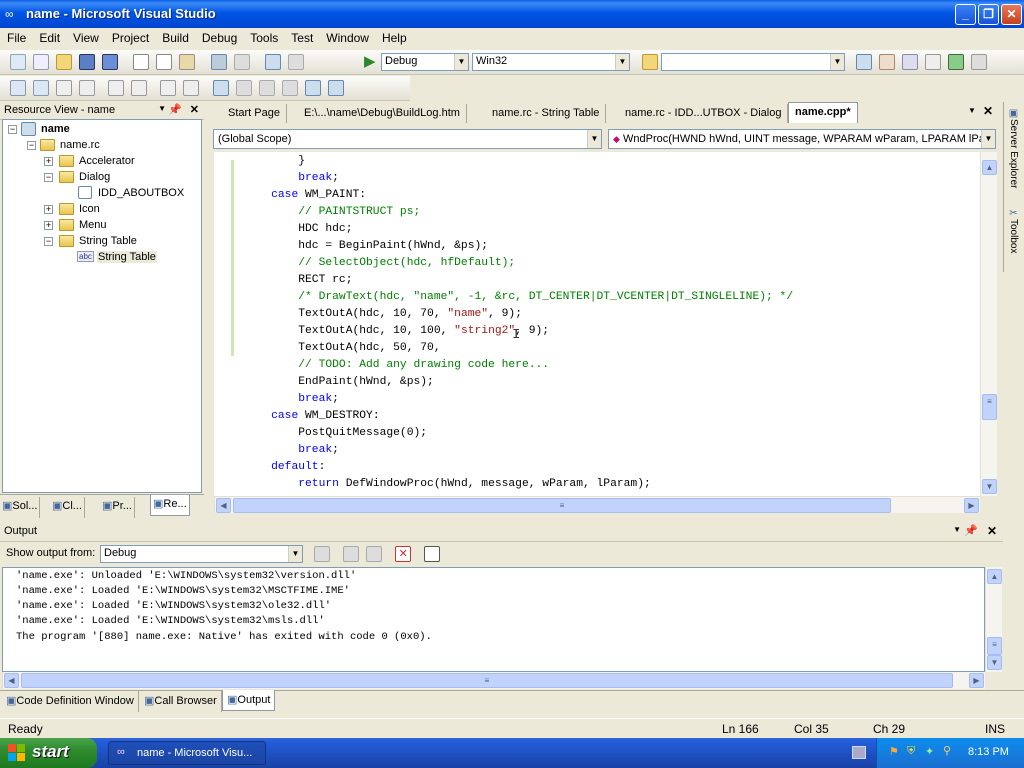 This screenshot has width=1024, height=768. I want to click on prev-bookmark-icon, so click(243, 88).